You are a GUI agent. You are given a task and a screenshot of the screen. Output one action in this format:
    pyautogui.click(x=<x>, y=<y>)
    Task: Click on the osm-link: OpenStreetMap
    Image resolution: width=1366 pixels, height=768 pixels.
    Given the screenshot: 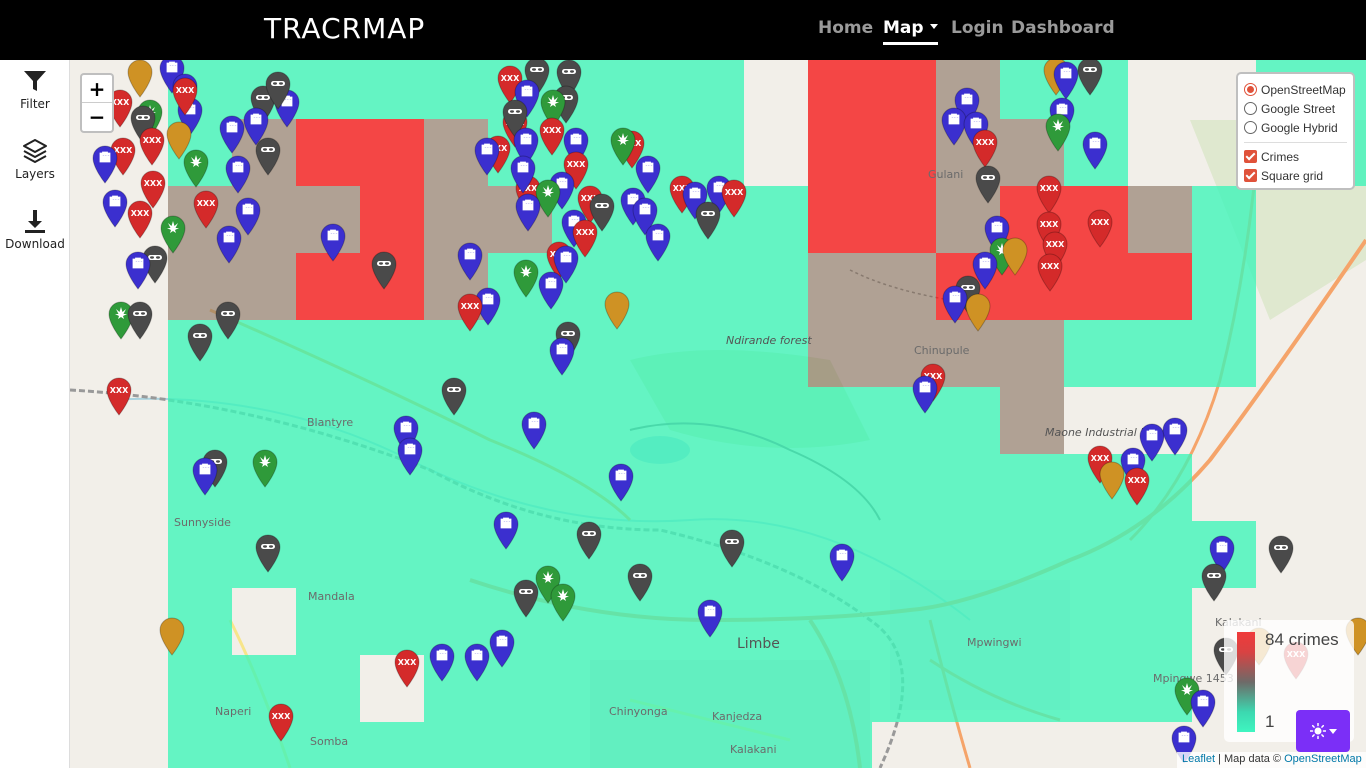 What is the action you would take?
    pyautogui.click(x=1323, y=759)
    